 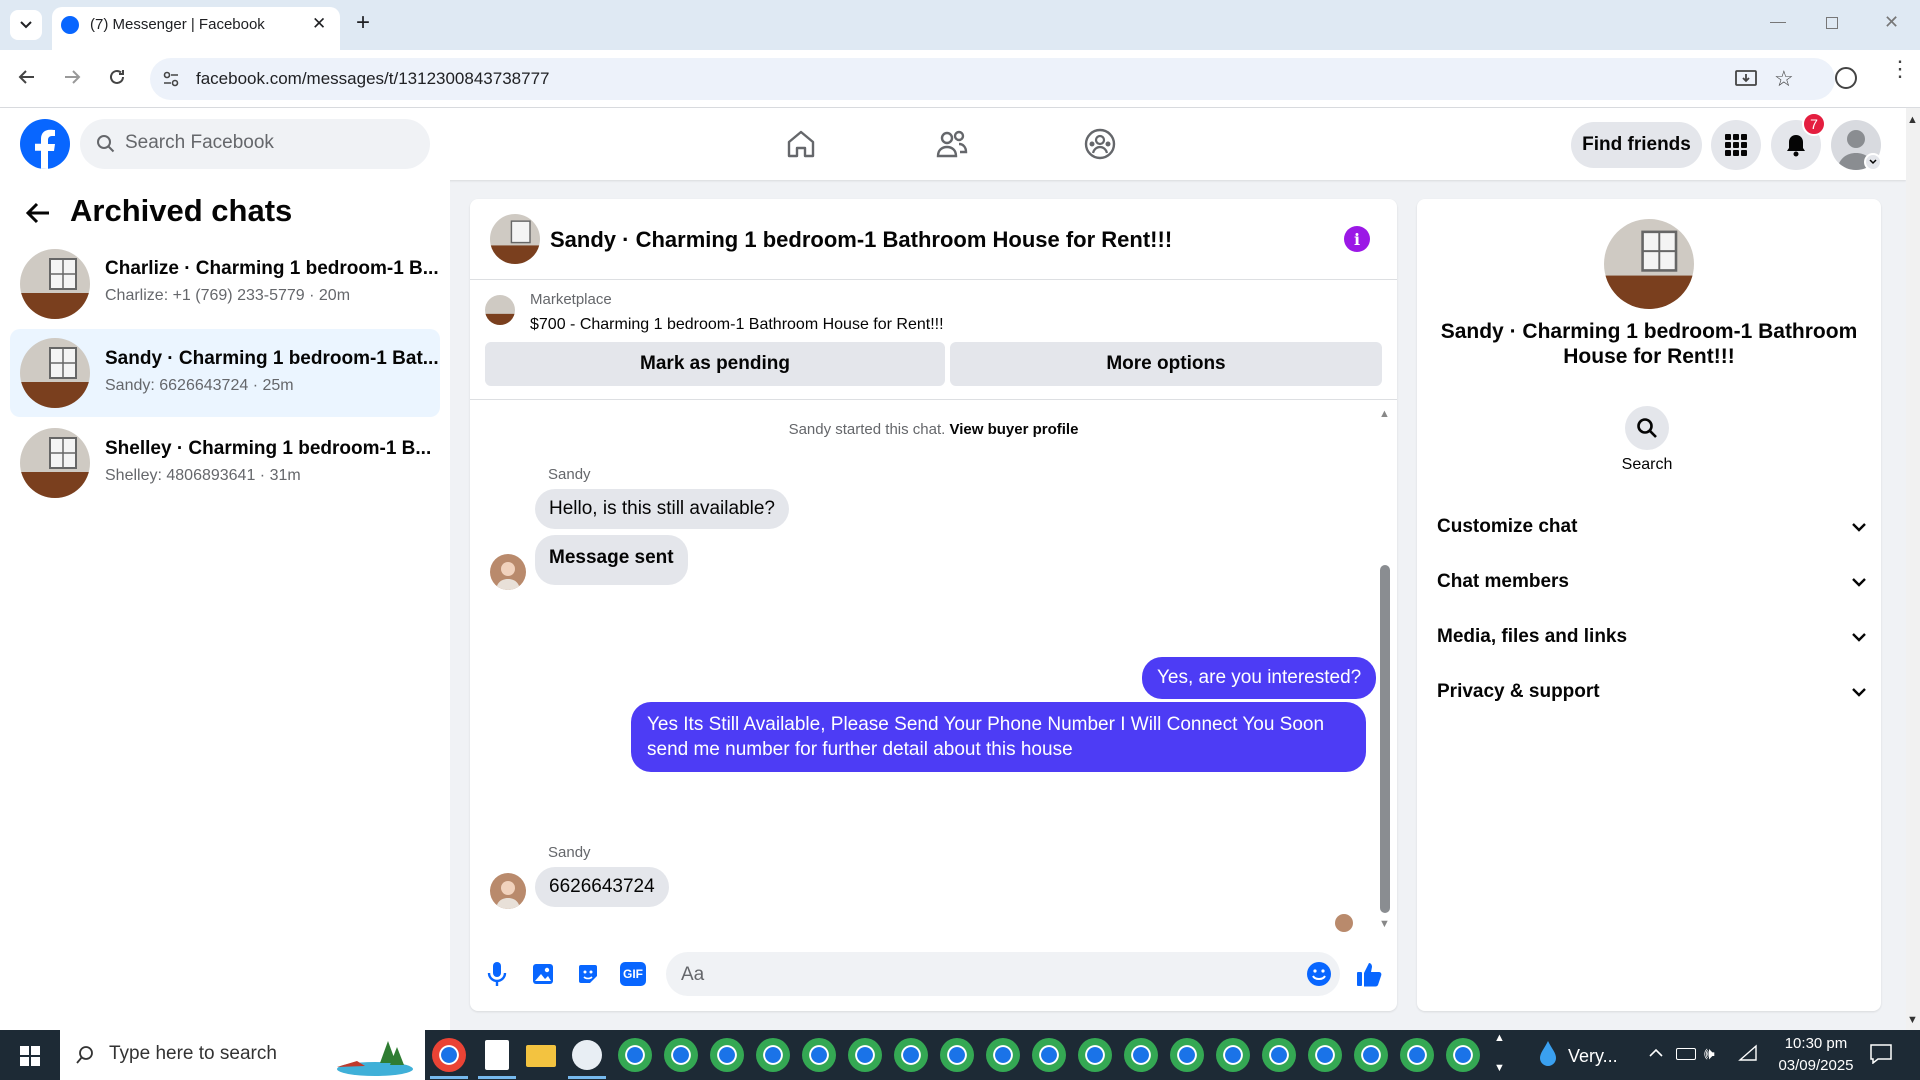 I want to click on incoming-message: 6626643724, so click(x=602, y=887).